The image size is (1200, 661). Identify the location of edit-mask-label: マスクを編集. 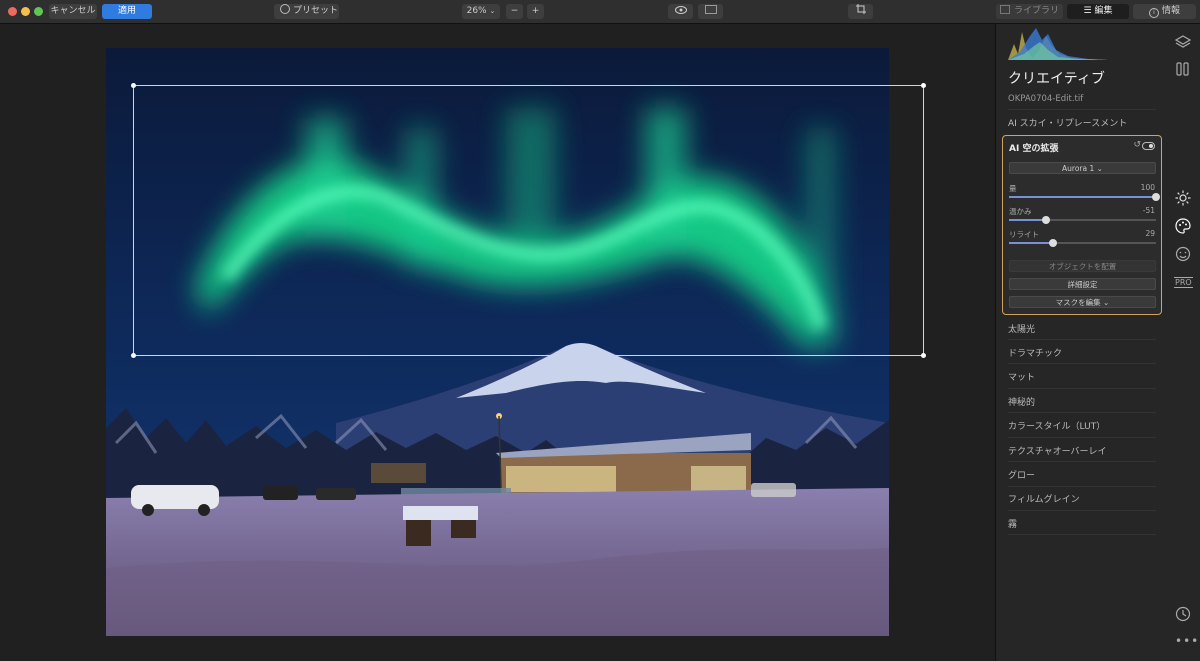
(1078, 302).